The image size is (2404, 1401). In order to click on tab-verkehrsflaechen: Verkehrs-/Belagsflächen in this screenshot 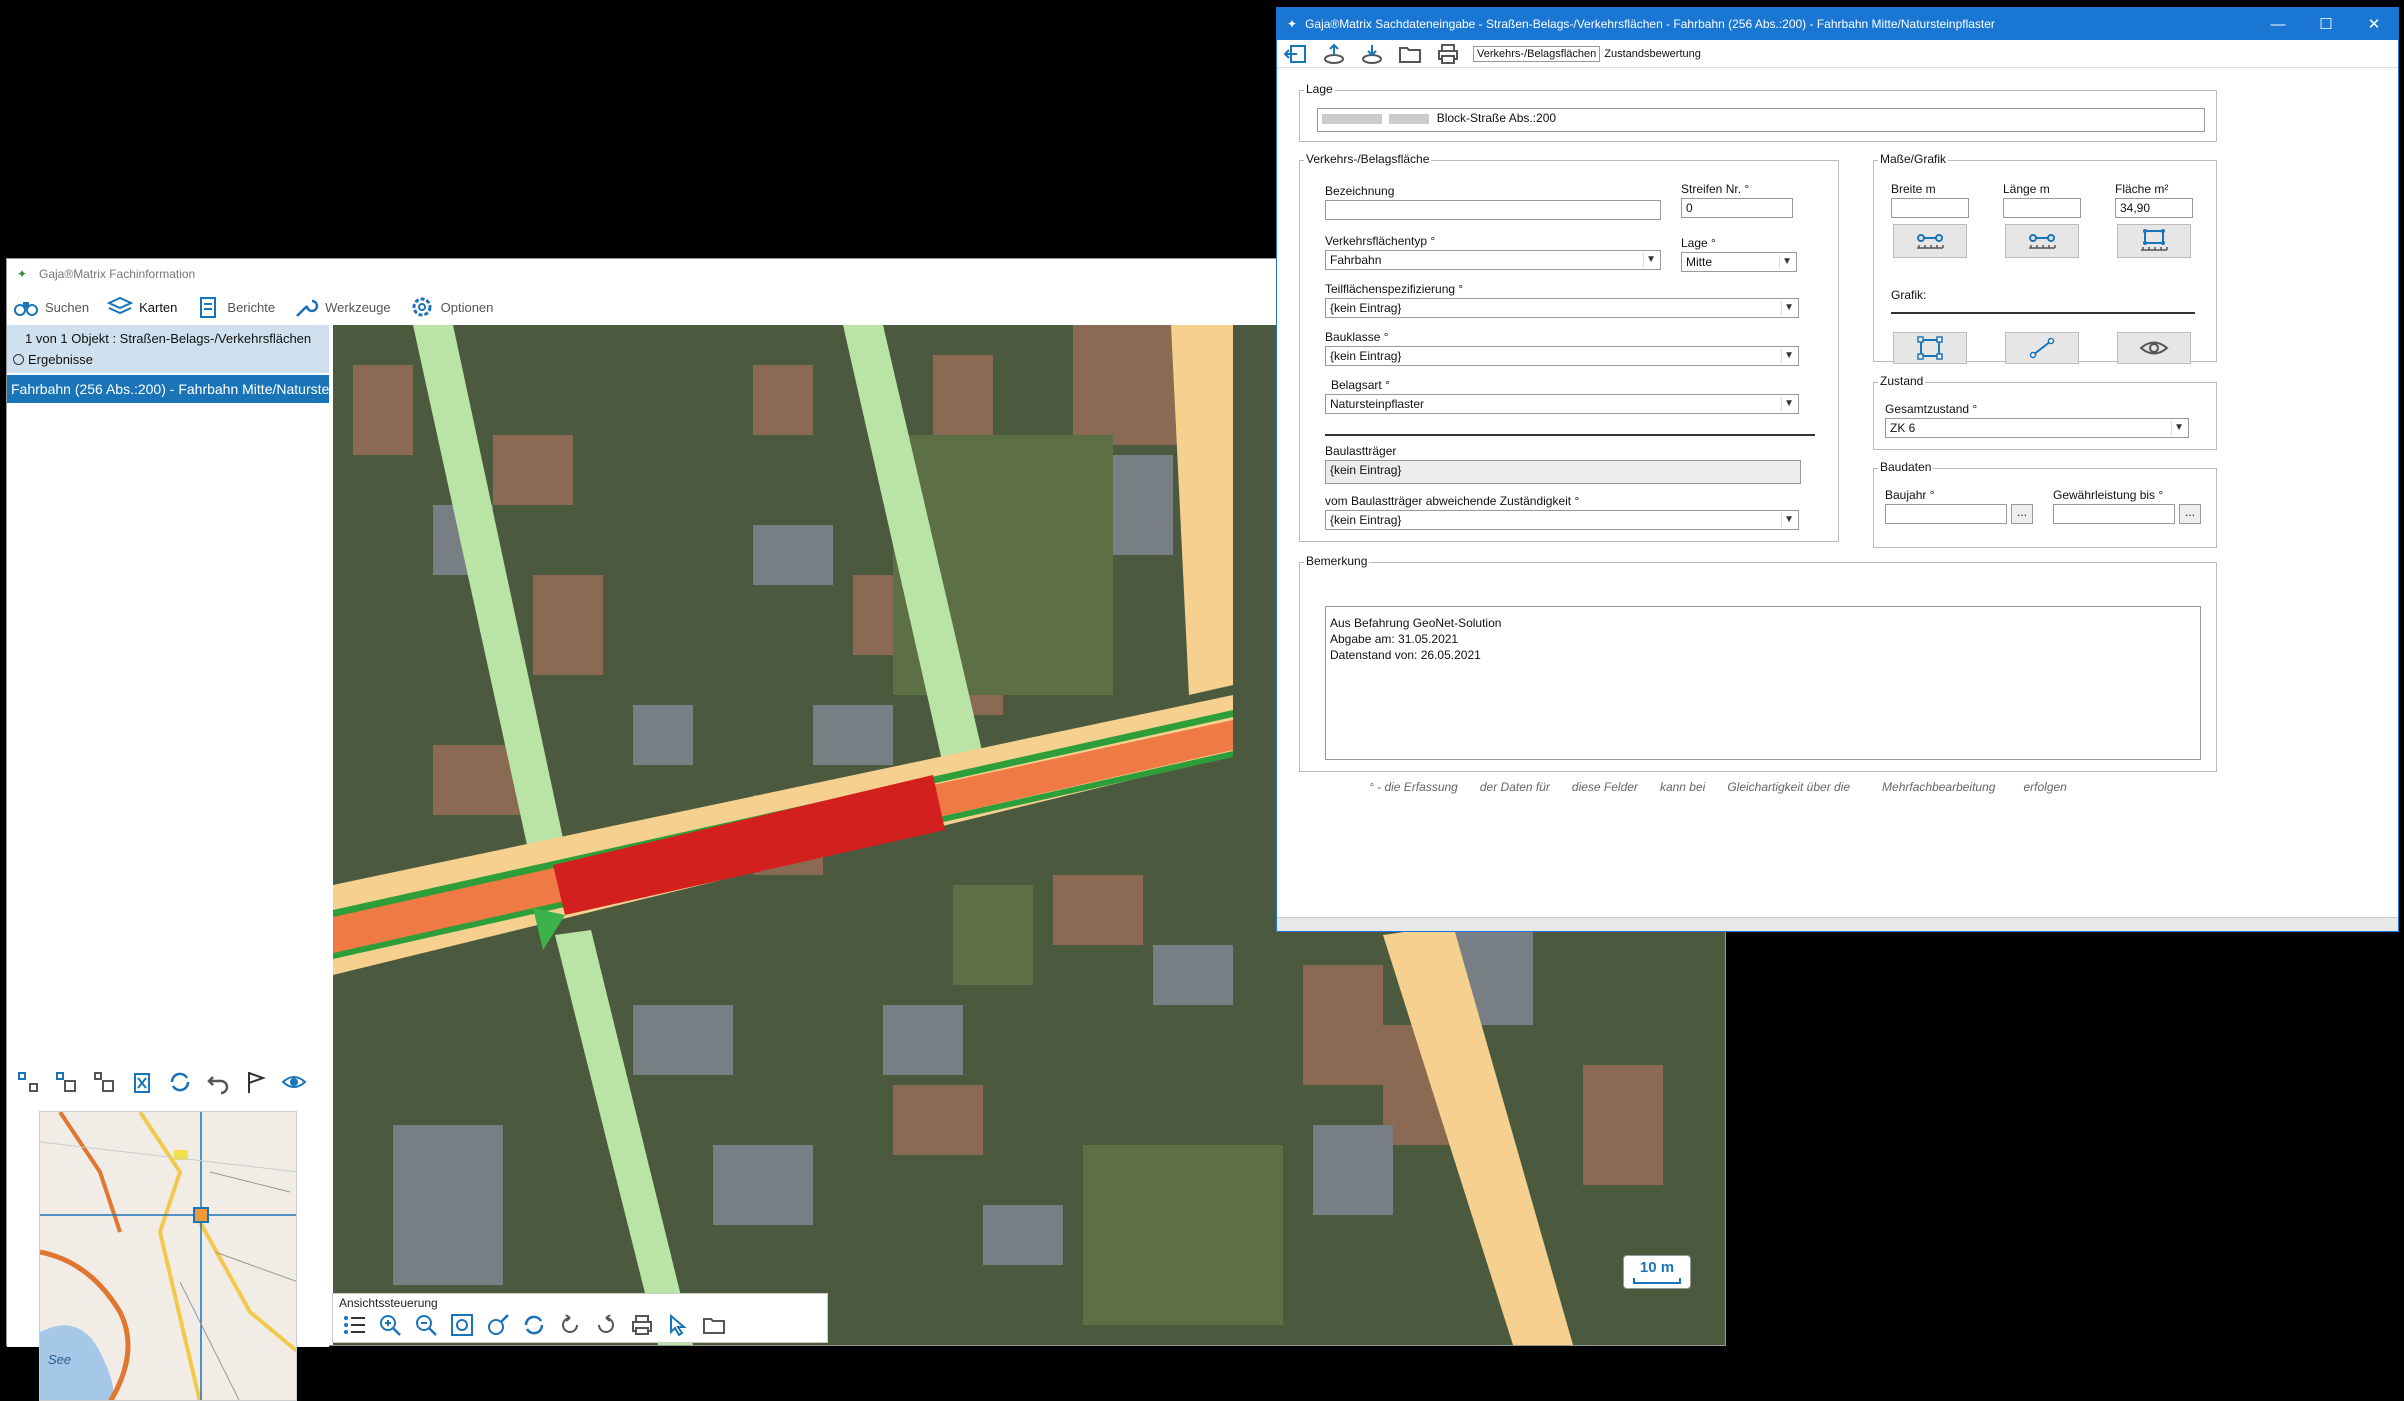, I will do `click(1537, 53)`.